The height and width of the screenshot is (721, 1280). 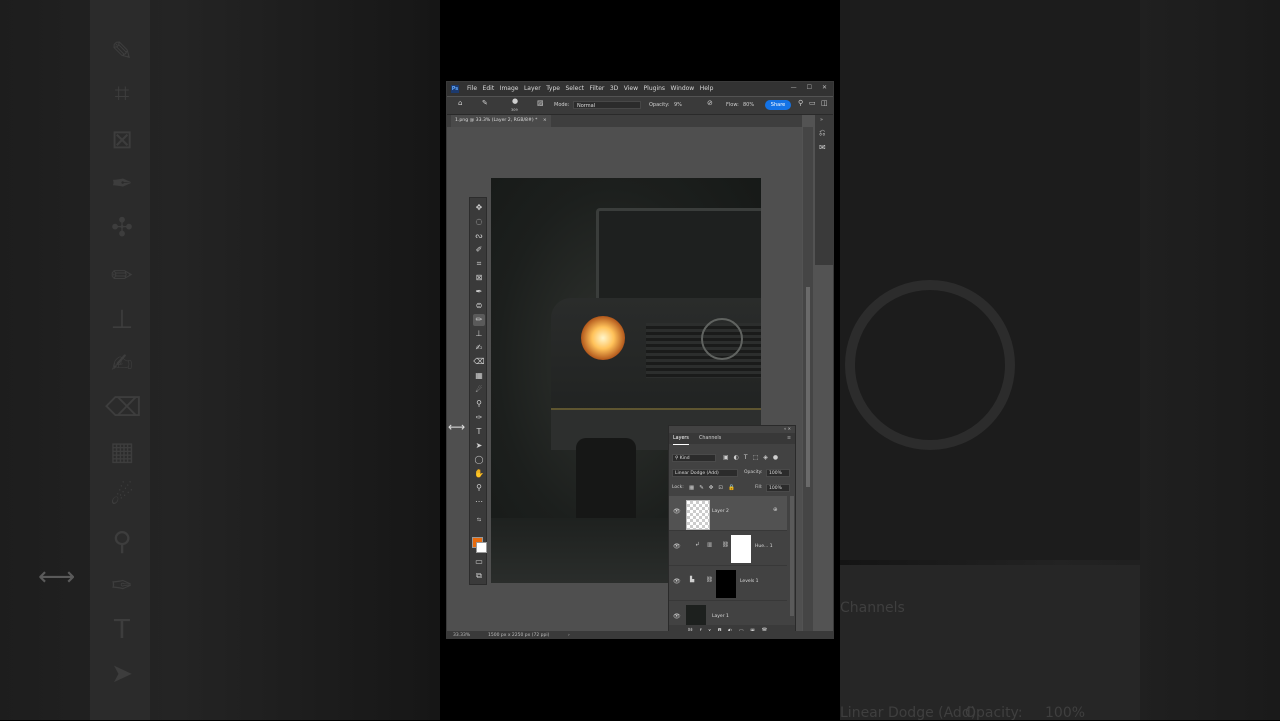 What do you see at coordinates (800, 103) in the screenshot?
I see `search-icon: ⚲` at bounding box center [800, 103].